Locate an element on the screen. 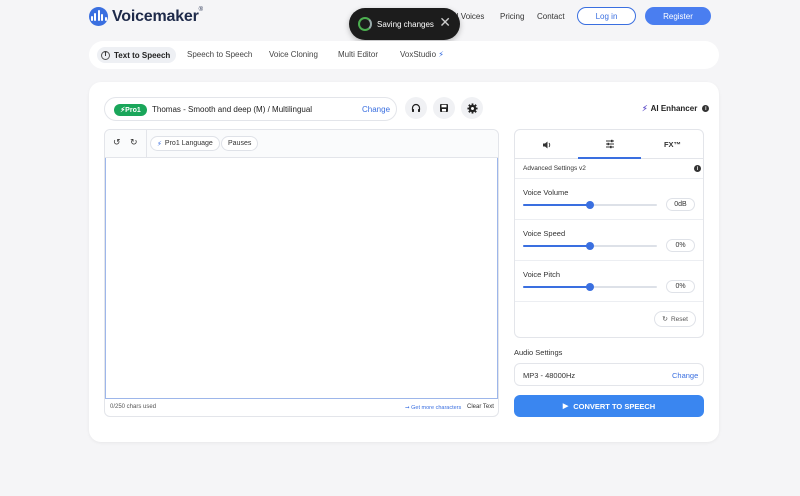  pro-badge: ⚡︎ Pro1 is located at coordinates (130, 110).